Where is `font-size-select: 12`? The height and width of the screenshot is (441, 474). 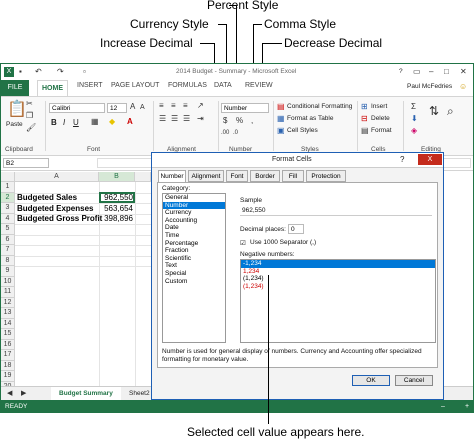
font-size-select: 12 is located at coordinates (117, 108).